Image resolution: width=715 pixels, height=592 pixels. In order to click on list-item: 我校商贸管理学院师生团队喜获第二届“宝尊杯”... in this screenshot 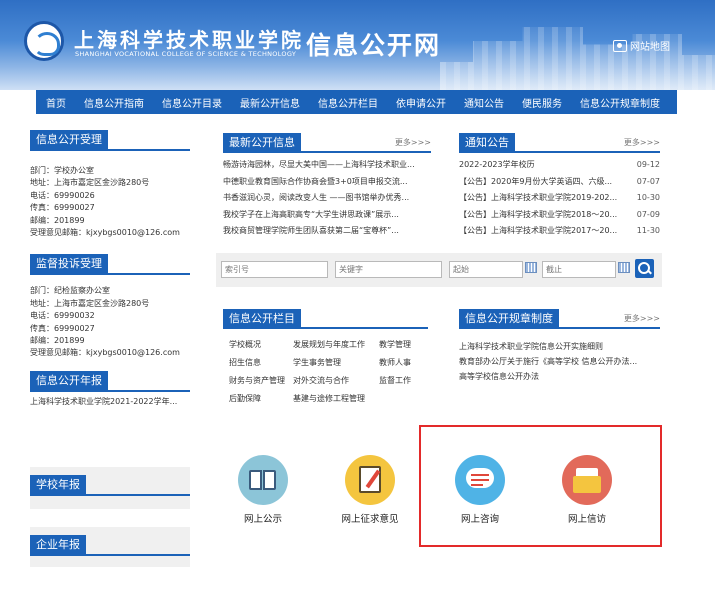, I will do `click(327, 231)`.